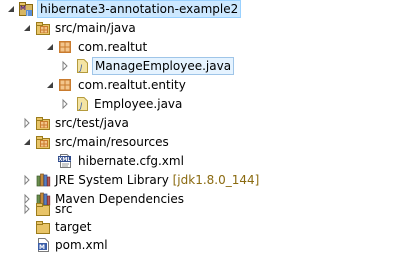 This screenshot has width=415, height=254. I want to click on maven-pom-icon: M, so click(43, 245).